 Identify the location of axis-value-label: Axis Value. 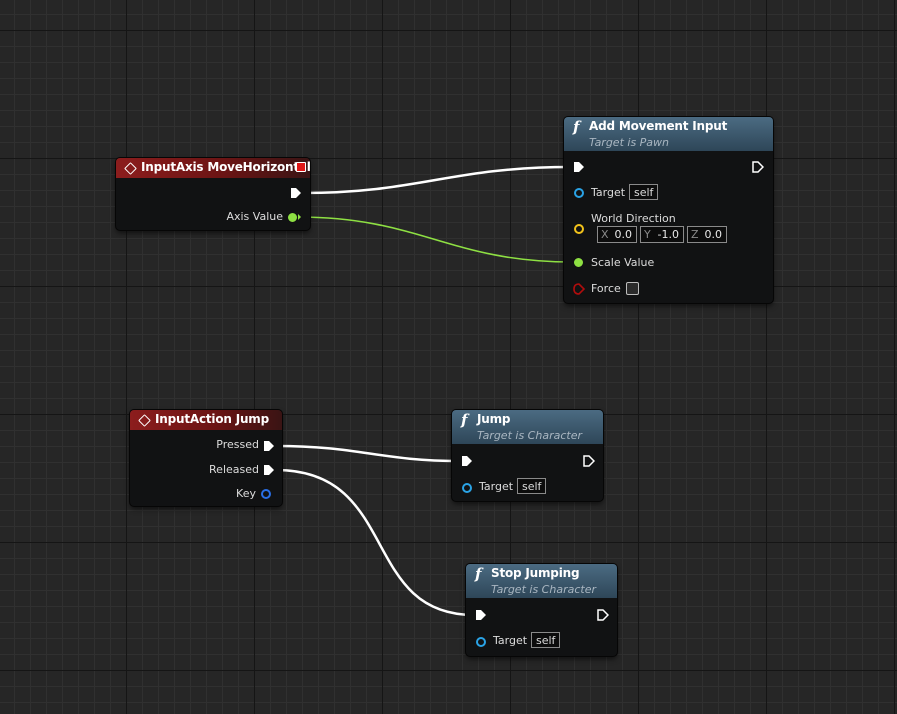
(254, 216).